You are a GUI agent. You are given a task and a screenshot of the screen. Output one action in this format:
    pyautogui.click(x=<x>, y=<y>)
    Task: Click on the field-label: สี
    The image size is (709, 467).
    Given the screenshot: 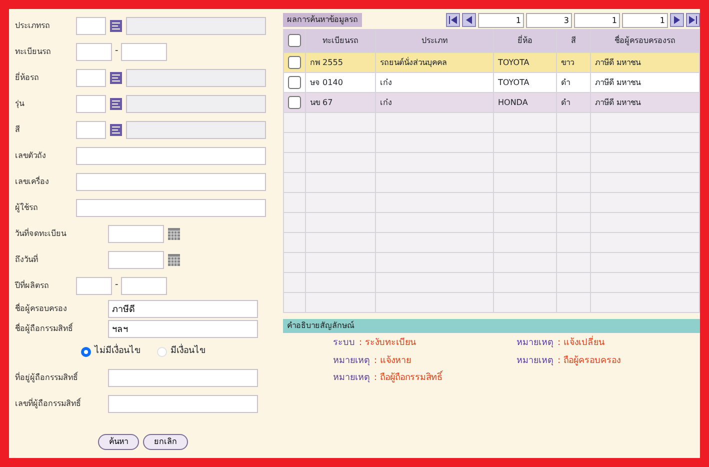 What is the action you would take?
    pyautogui.click(x=18, y=130)
    